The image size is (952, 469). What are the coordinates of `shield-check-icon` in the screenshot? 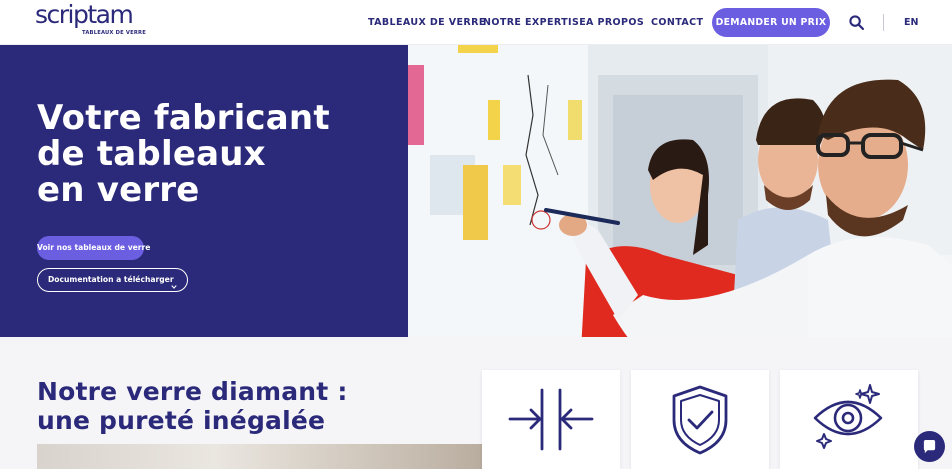 It's located at (700, 420).